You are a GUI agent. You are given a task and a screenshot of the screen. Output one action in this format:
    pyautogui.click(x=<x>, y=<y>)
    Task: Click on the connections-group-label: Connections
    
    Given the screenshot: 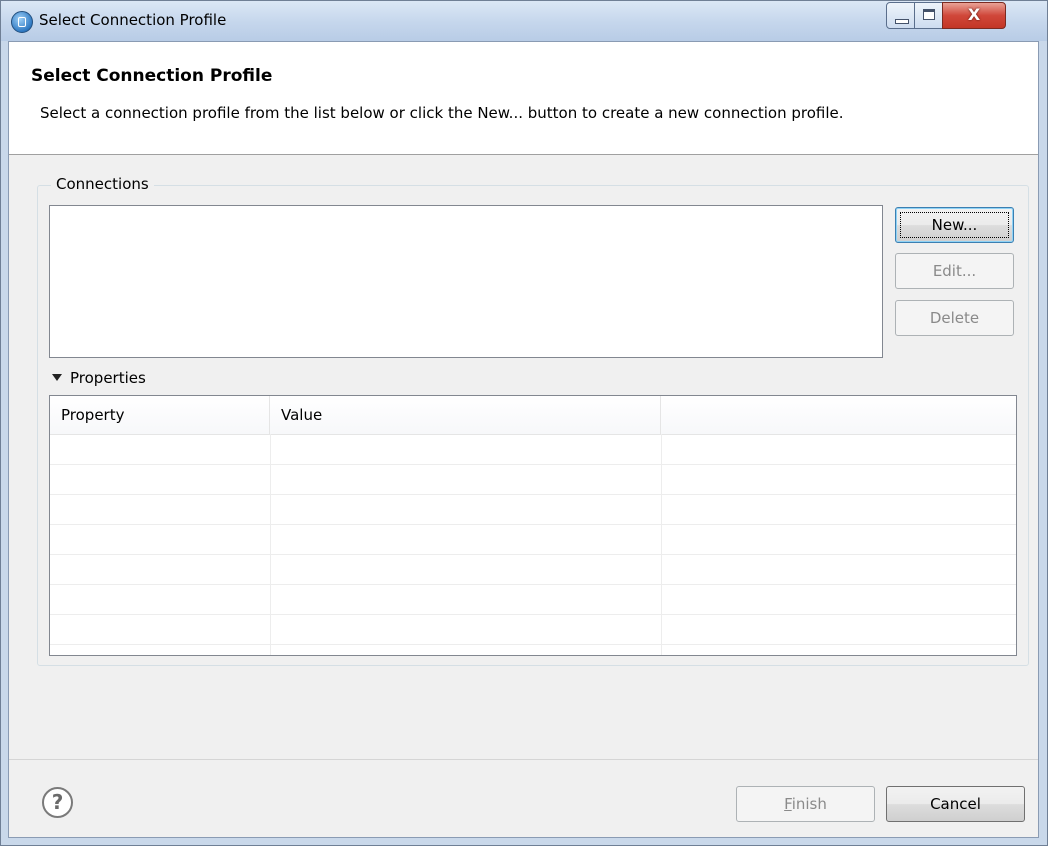 What is the action you would take?
    pyautogui.click(x=102, y=184)
    